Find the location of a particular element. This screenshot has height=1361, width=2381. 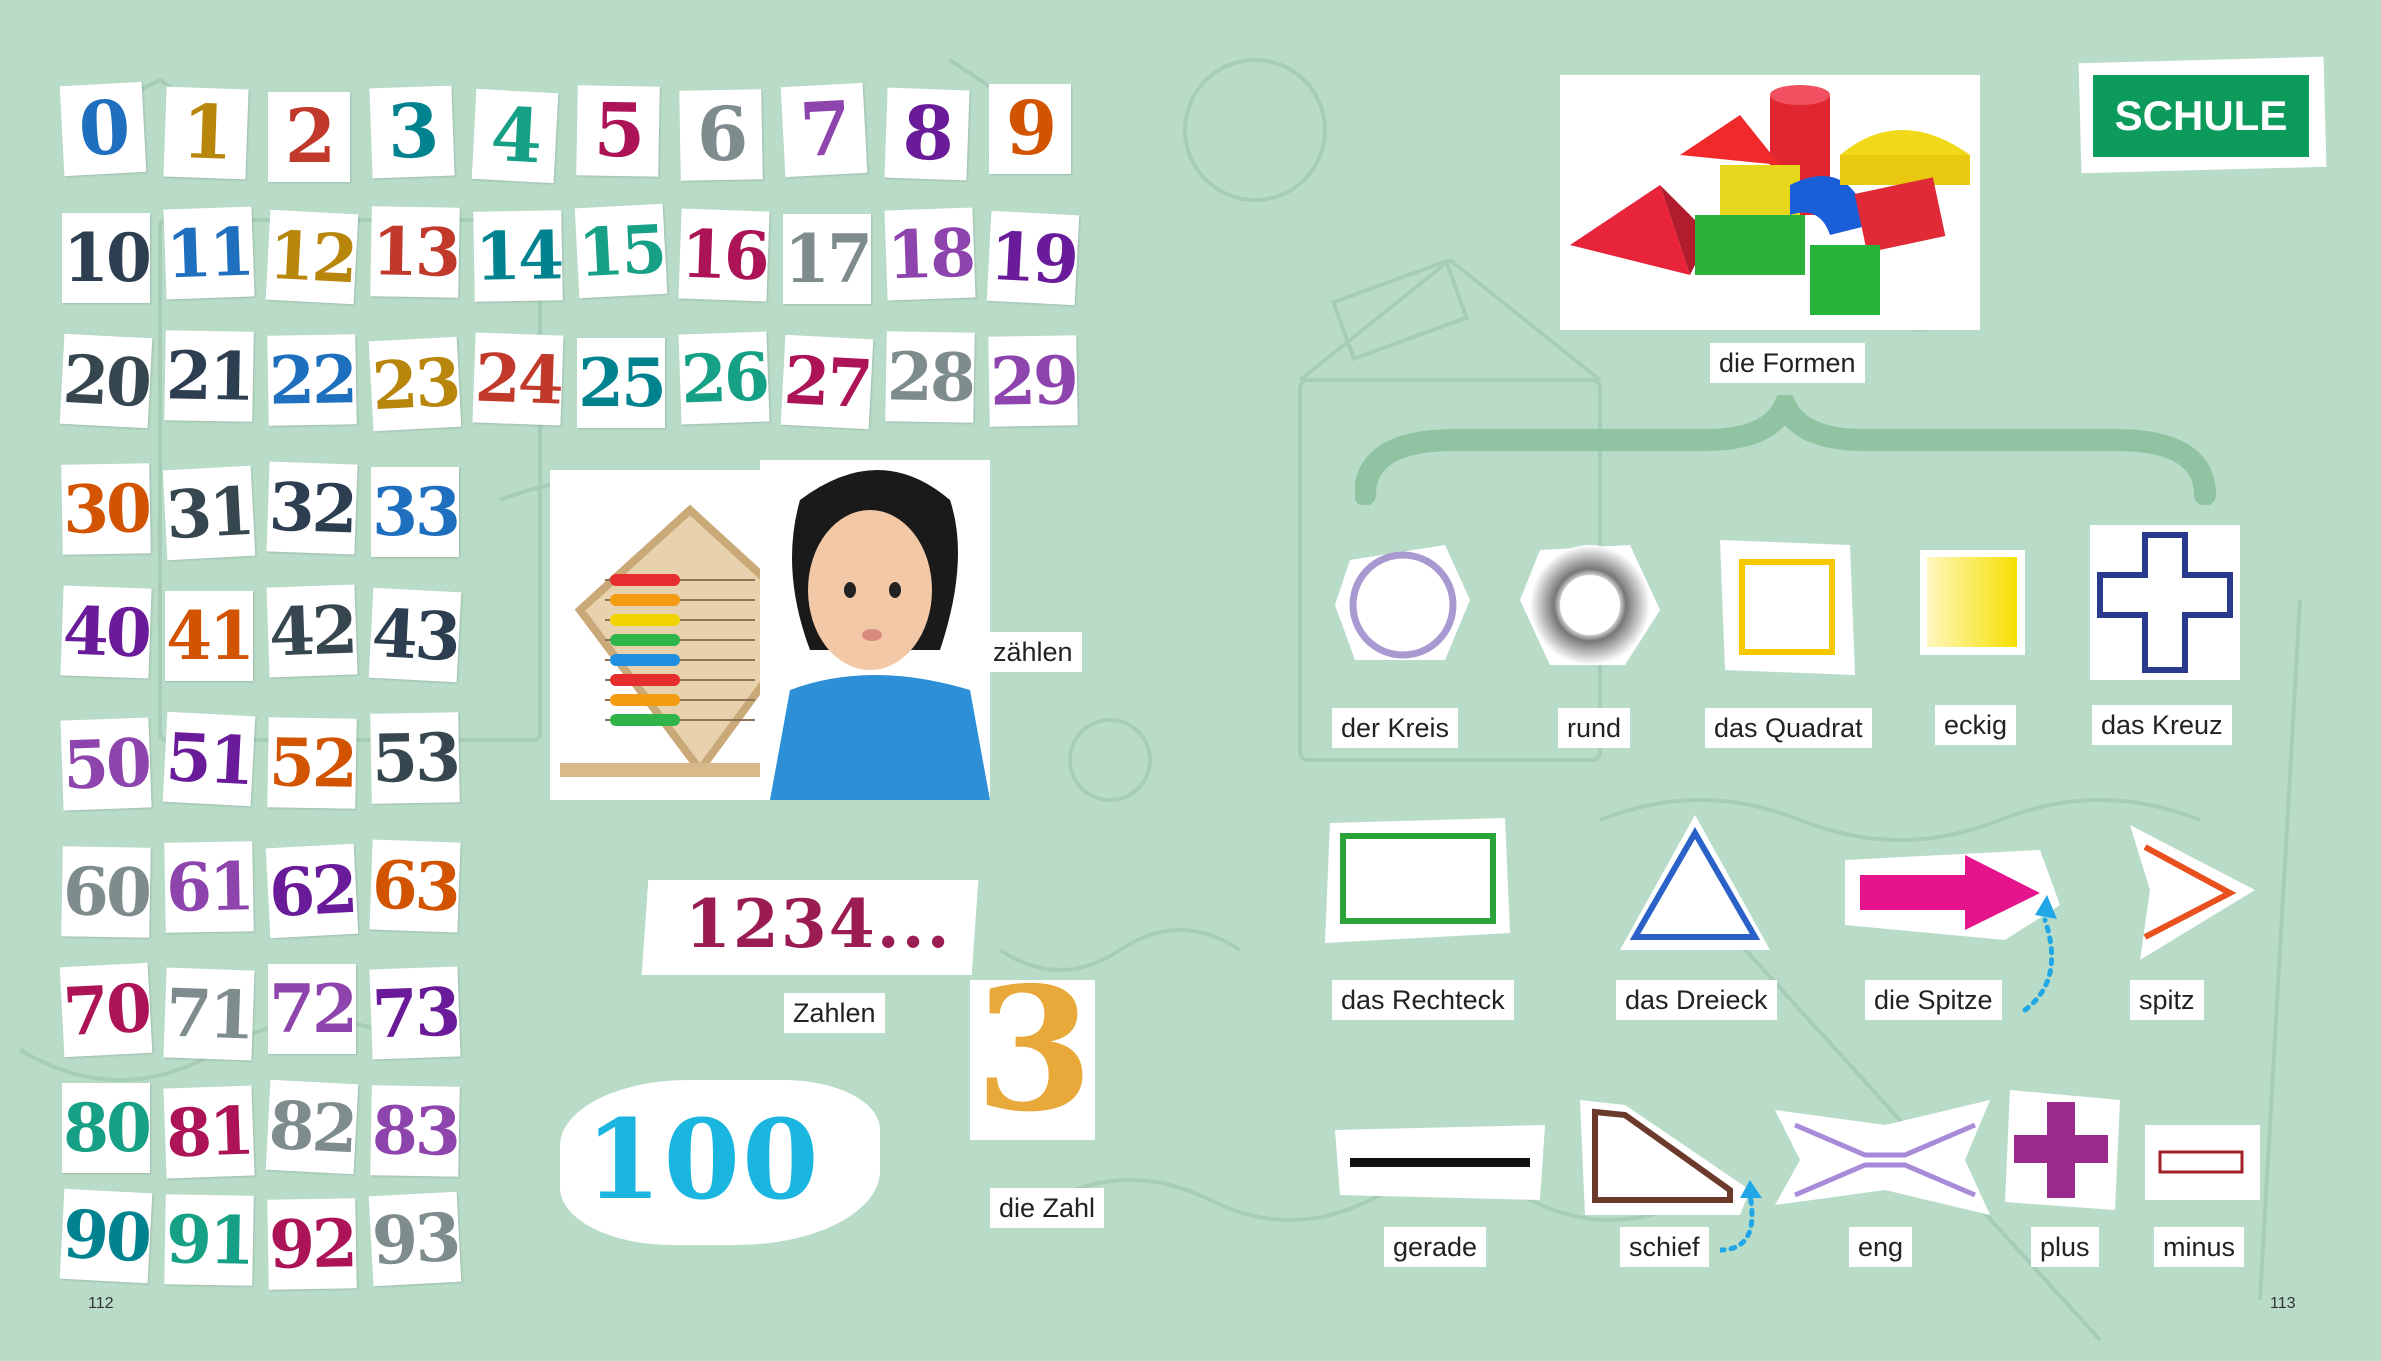

label-shapes: die Formen is located at coordinates (1787, 363).